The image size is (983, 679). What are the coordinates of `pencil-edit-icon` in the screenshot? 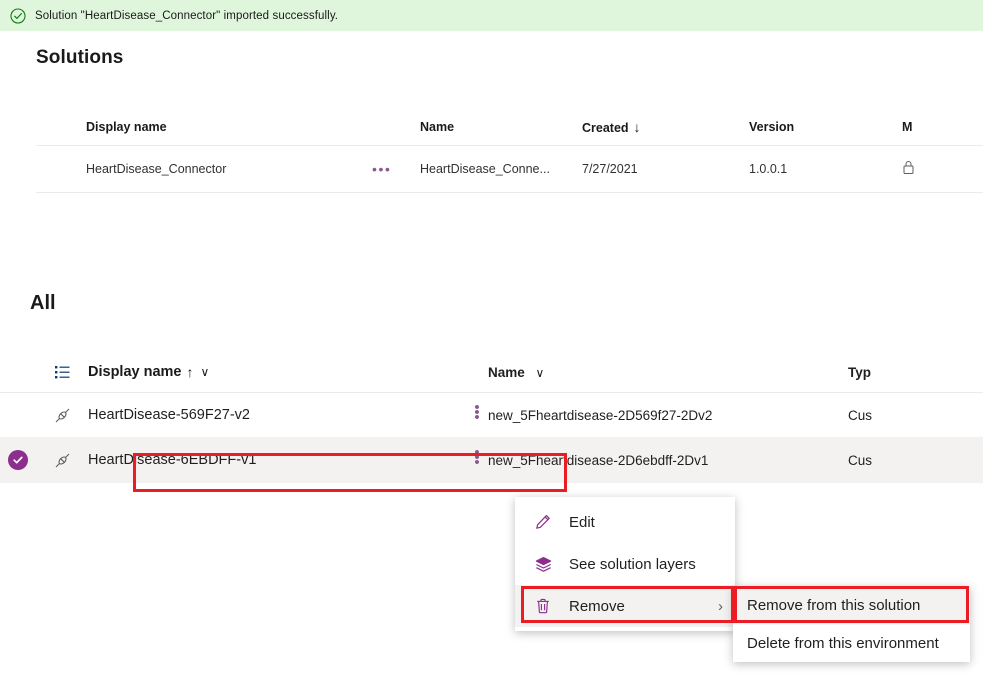 It's located at (543, 522).